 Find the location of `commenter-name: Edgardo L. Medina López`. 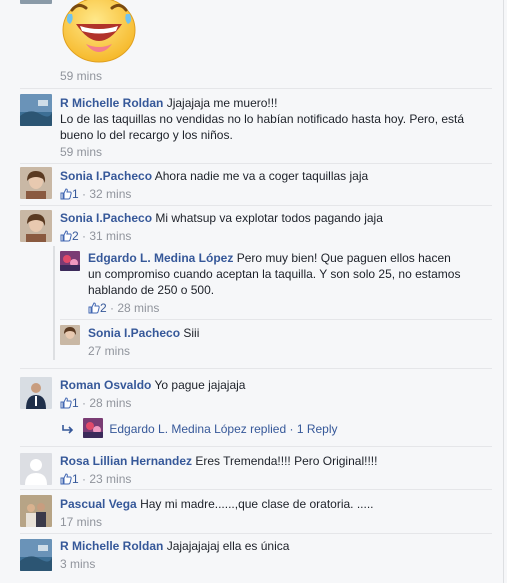

commenter-name: Edgardo L. Medina López is located at coordinates (160, 258).